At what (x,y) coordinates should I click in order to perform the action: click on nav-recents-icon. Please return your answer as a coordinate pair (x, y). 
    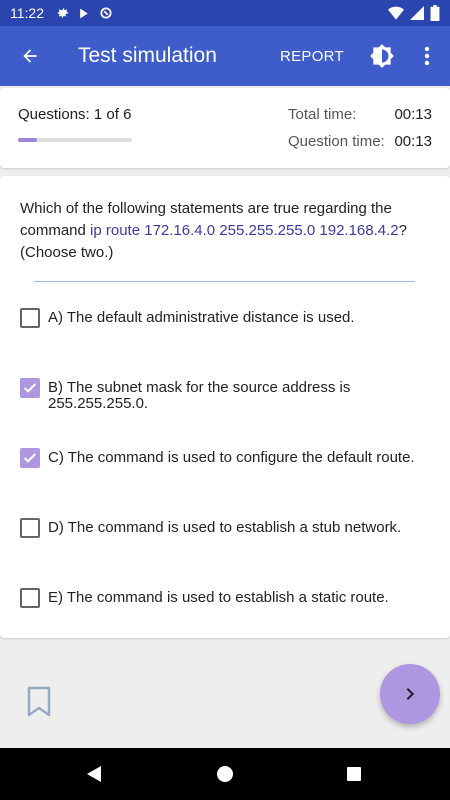
    Looking at the image, I should click on (354, 774).